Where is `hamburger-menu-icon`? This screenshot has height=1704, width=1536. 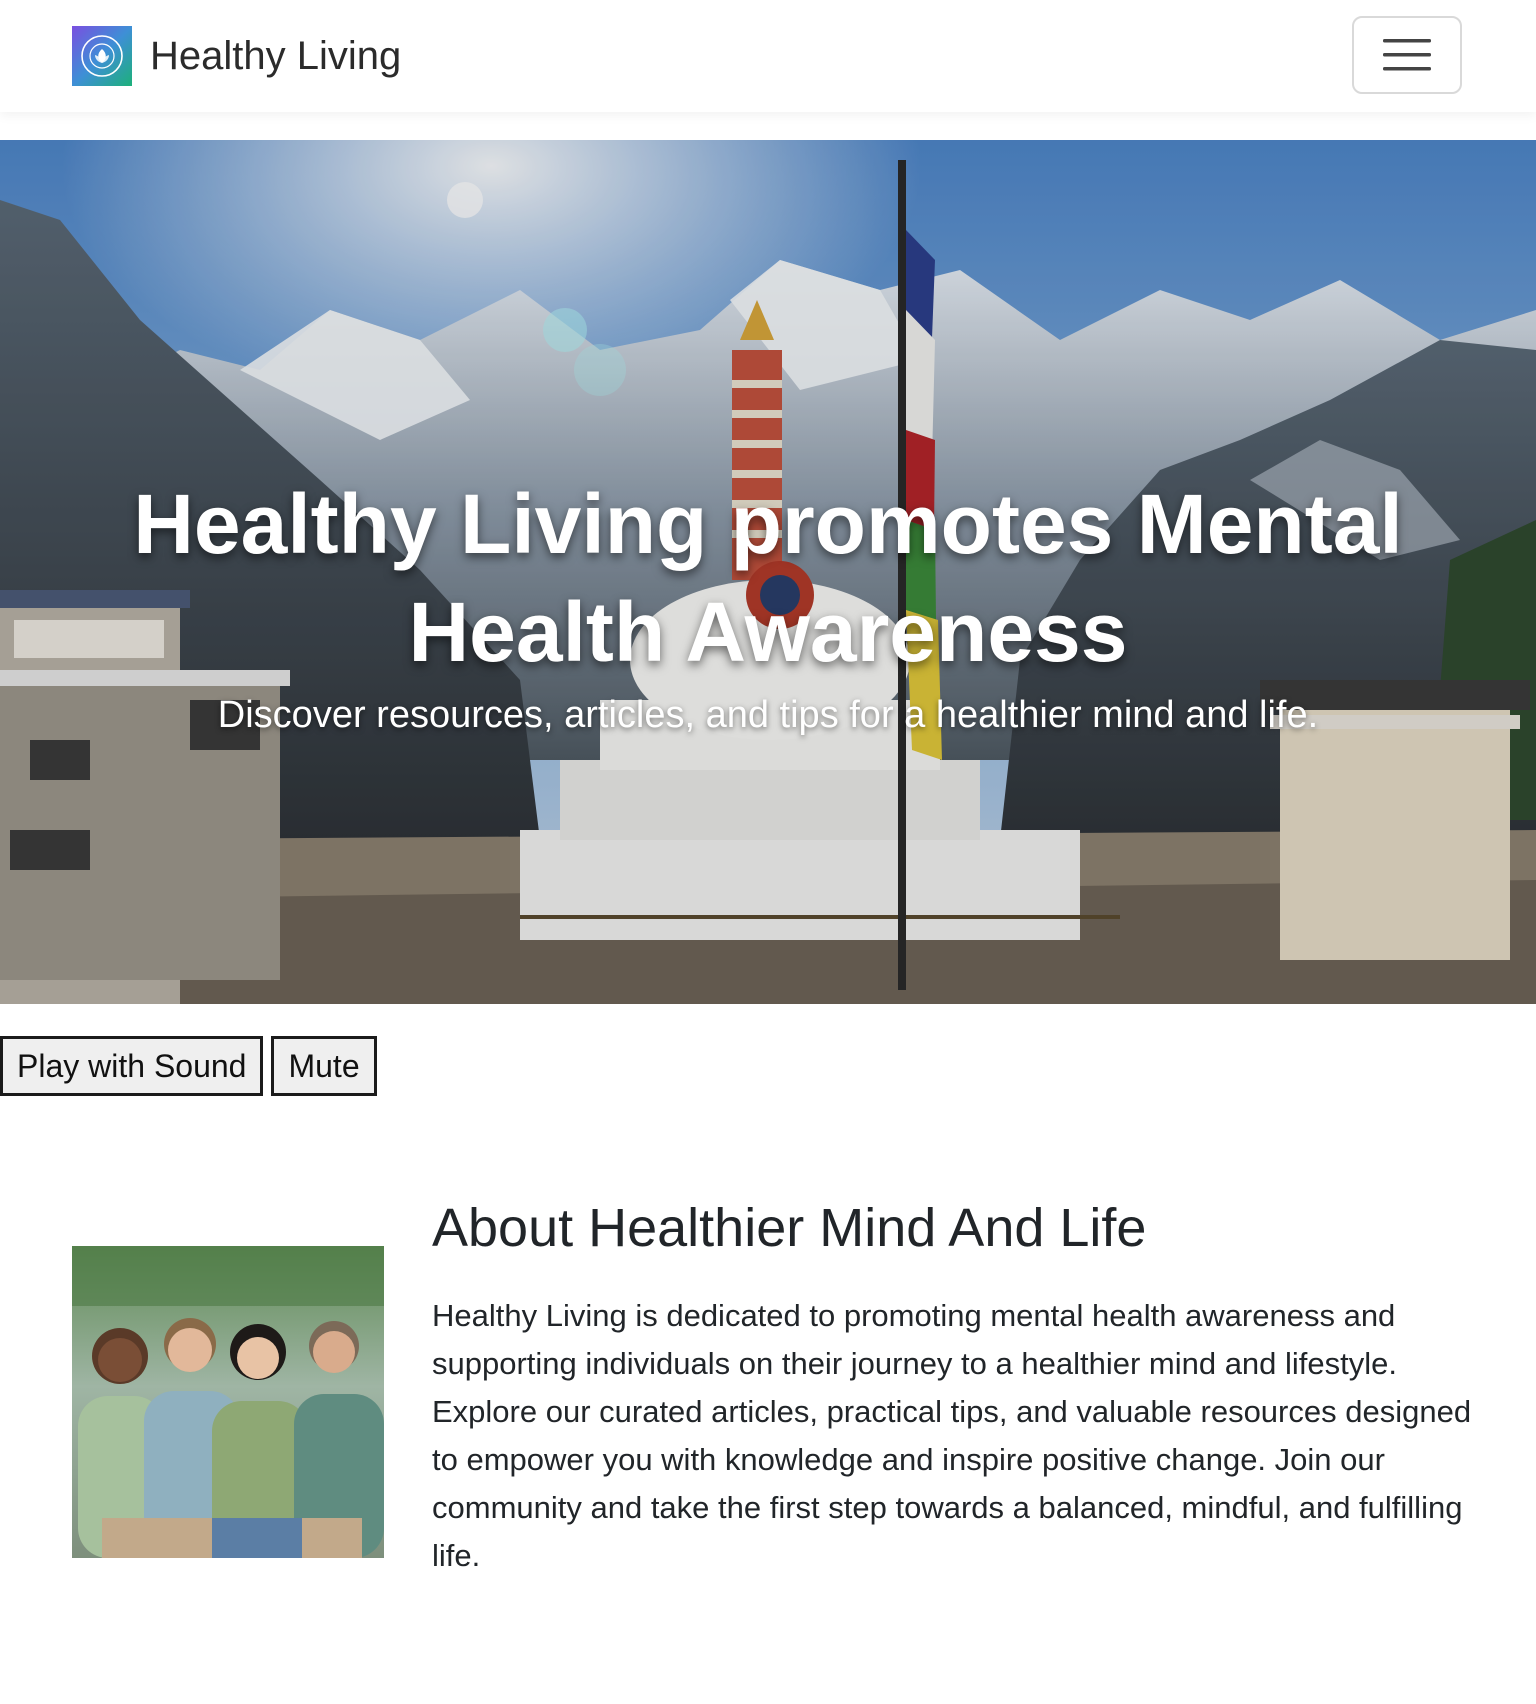 hamburger-menu-icon is located at coordinates (1407, 55).